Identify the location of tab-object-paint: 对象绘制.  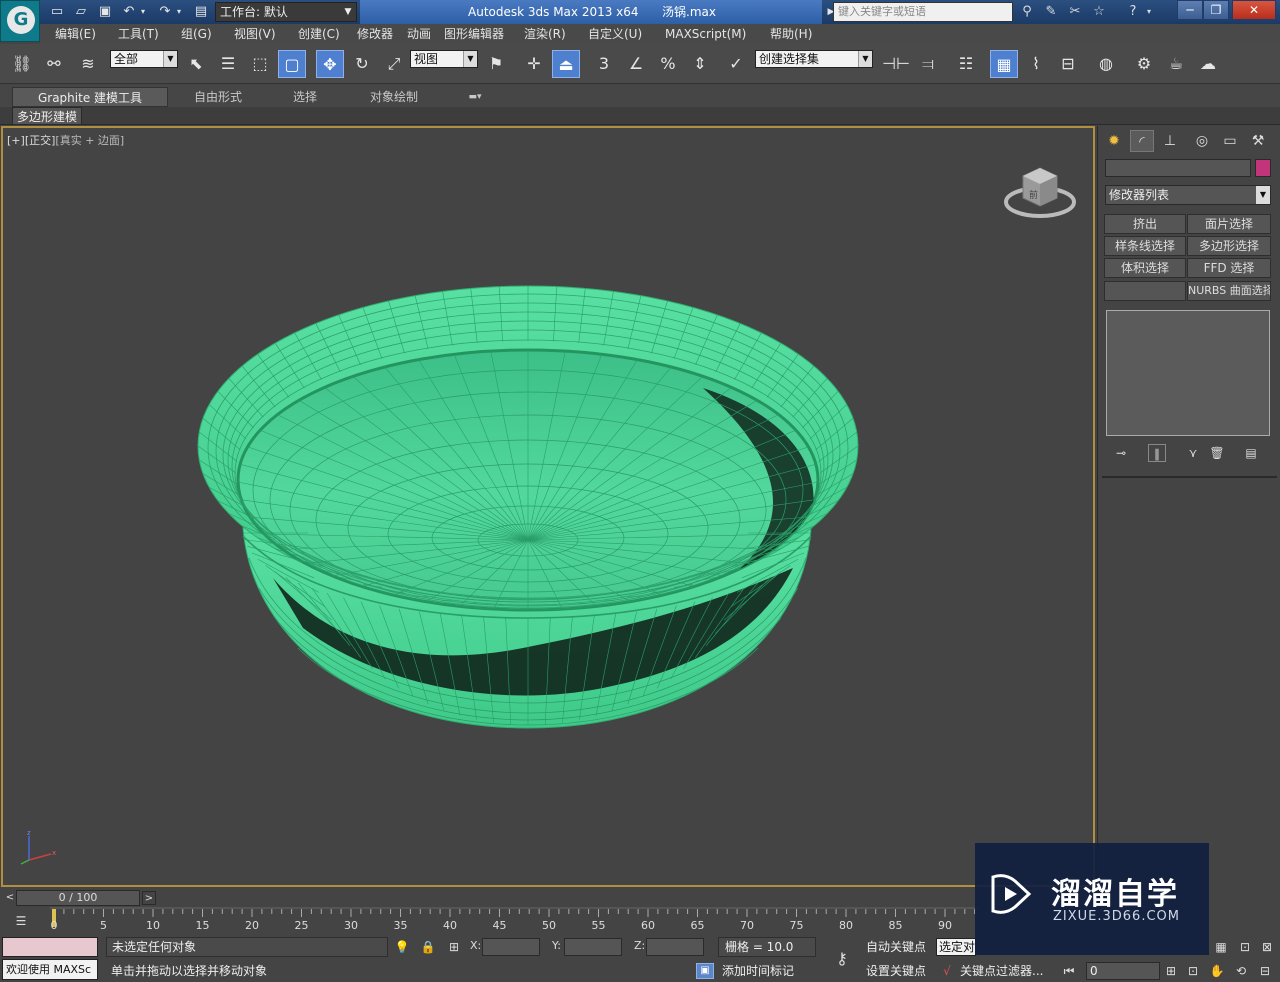
(394, 97).